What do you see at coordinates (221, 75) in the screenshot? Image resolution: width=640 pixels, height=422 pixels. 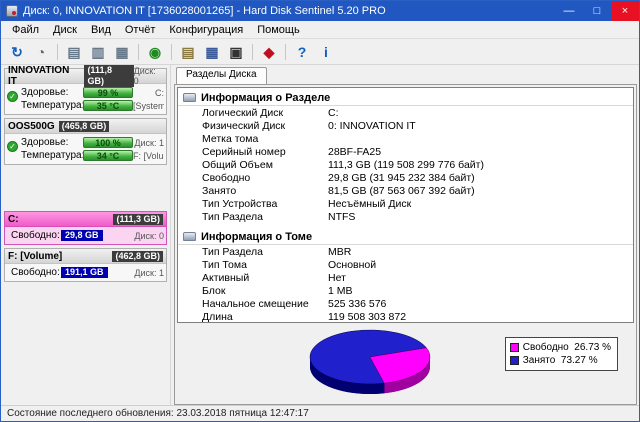 I see `tab-disk-partitions: Разделы Диска` at bounding box center [221, 75].